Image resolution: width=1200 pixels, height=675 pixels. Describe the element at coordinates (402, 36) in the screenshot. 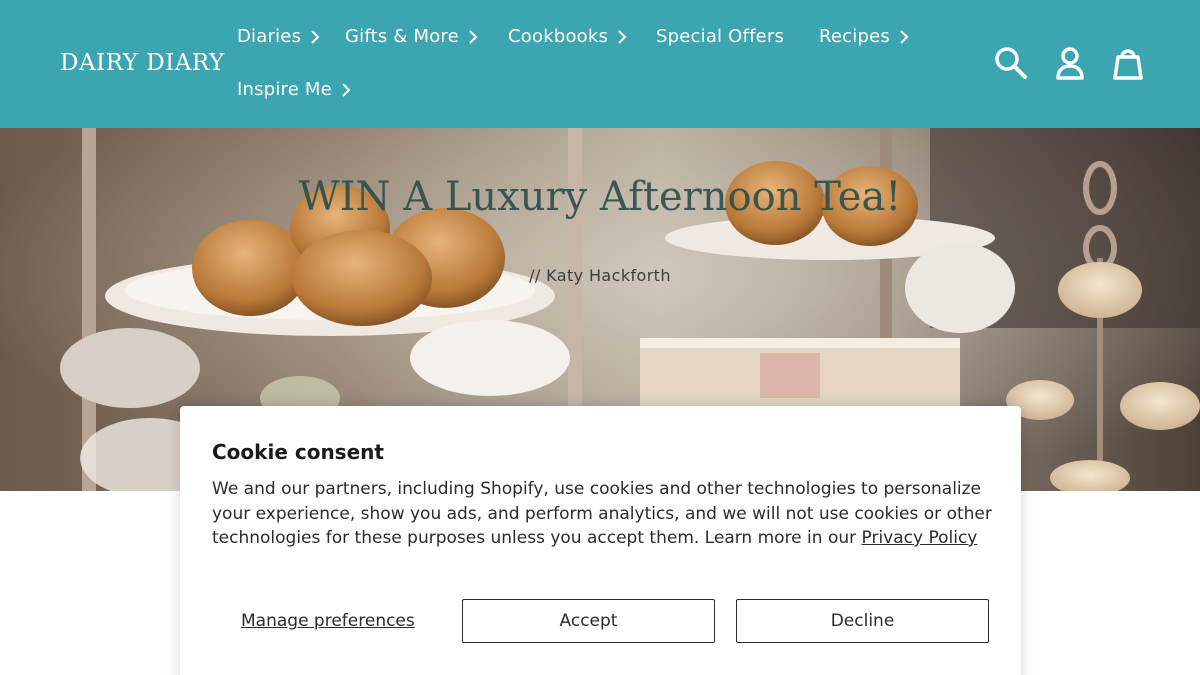

I see `nav-label: Gifts & More` at that location.